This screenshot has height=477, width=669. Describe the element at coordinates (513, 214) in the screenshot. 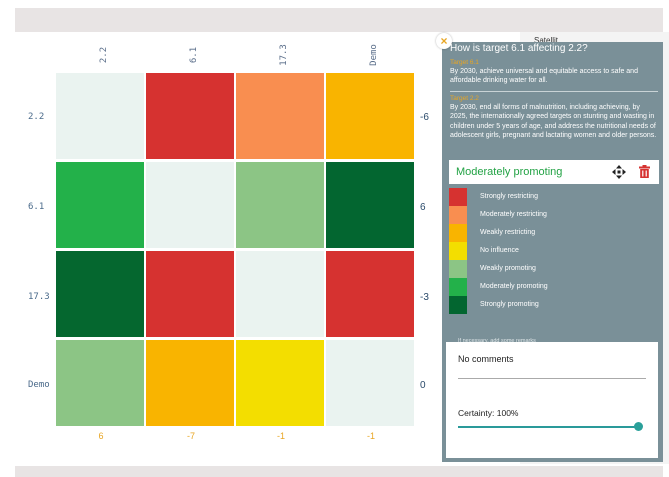

I see `legend-label: Moderately restricting` at that location.